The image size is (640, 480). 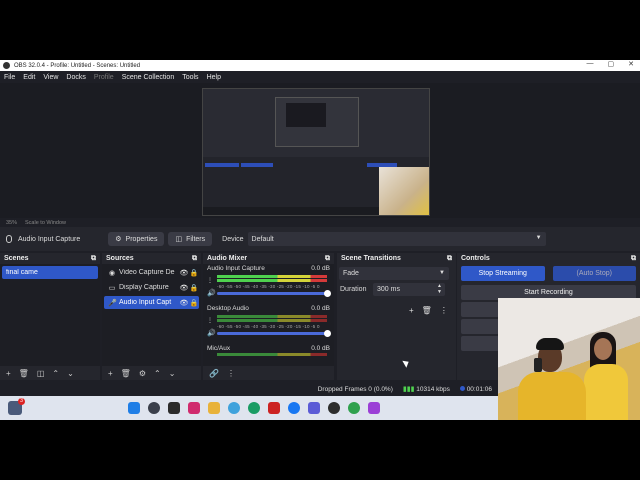 I want to click on menu-file: File, so click(x=9, y=77).